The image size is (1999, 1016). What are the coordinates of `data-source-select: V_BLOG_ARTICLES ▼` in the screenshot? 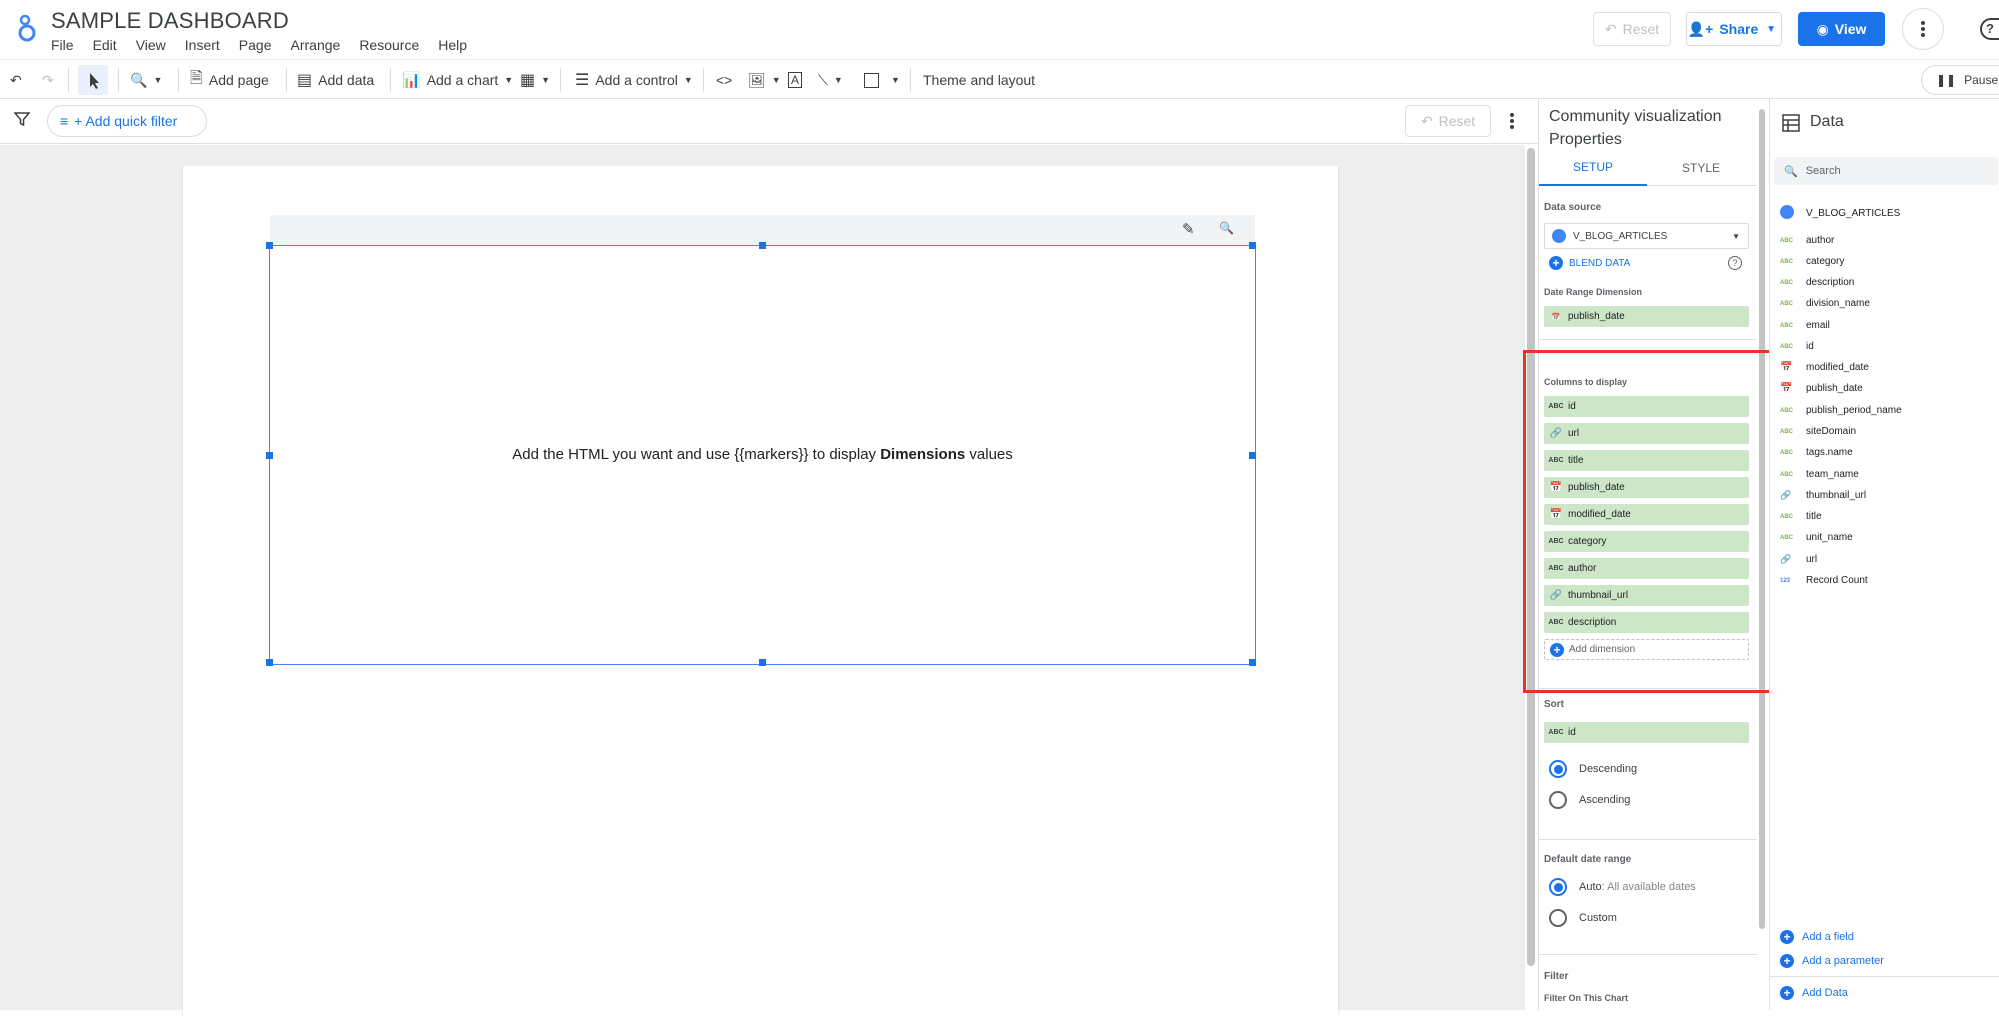 It's located at (1646, 236).